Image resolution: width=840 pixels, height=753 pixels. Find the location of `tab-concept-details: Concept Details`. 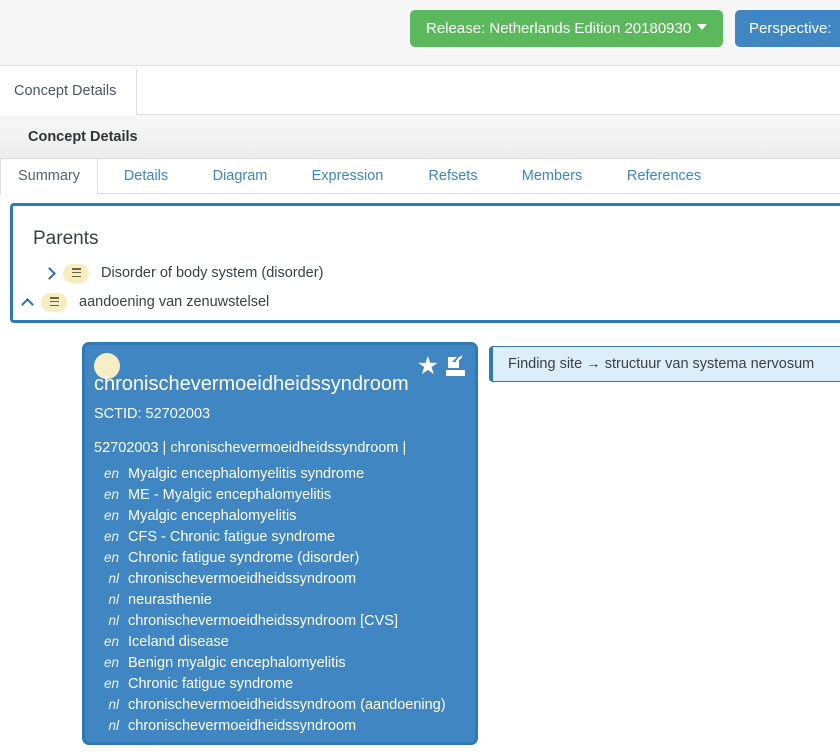

tab-concept-details: Concept Details is located at coordinates (69, 91).